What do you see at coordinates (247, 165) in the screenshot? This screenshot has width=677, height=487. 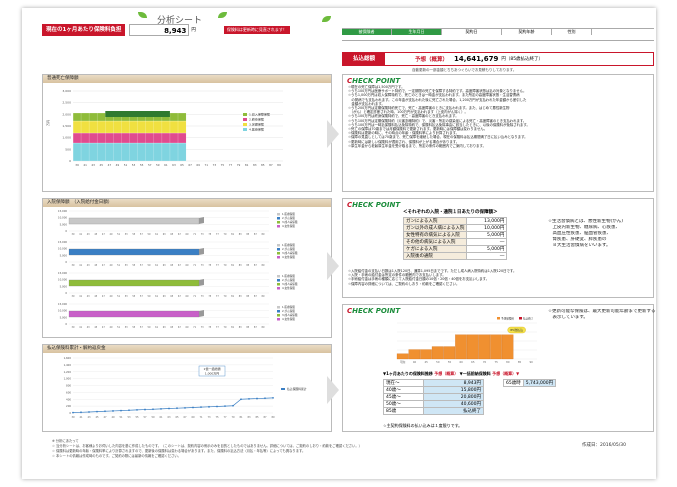 I see `x-tick-label: 81` at bounding box center [247, 165].